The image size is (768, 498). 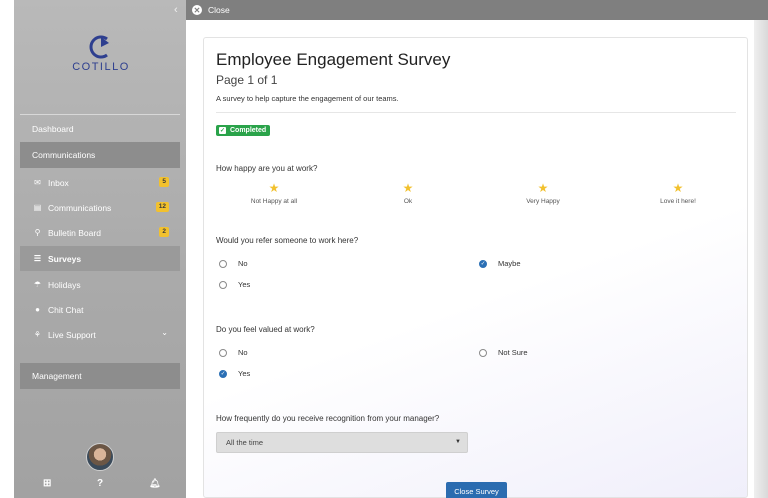 What do you see at coordinates (100, 182) in the screenshot?
I see `sidebar-item-inbox: ✉ Inbox 5` at bounding box center [100, 182].